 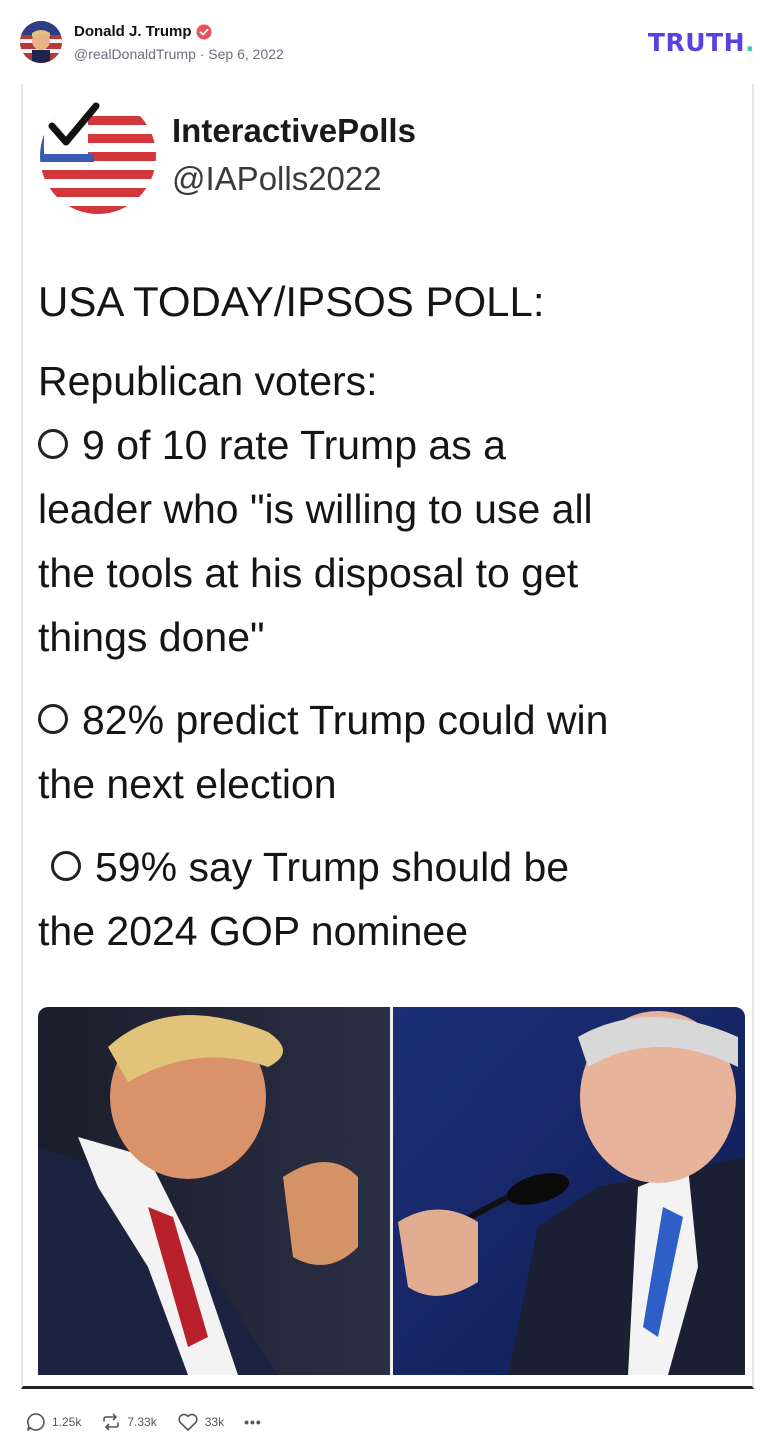 What do you see at coordinates (111, 1422) in the screenshot?
I see `retruth-icon` at bounding box center [111, 1422].